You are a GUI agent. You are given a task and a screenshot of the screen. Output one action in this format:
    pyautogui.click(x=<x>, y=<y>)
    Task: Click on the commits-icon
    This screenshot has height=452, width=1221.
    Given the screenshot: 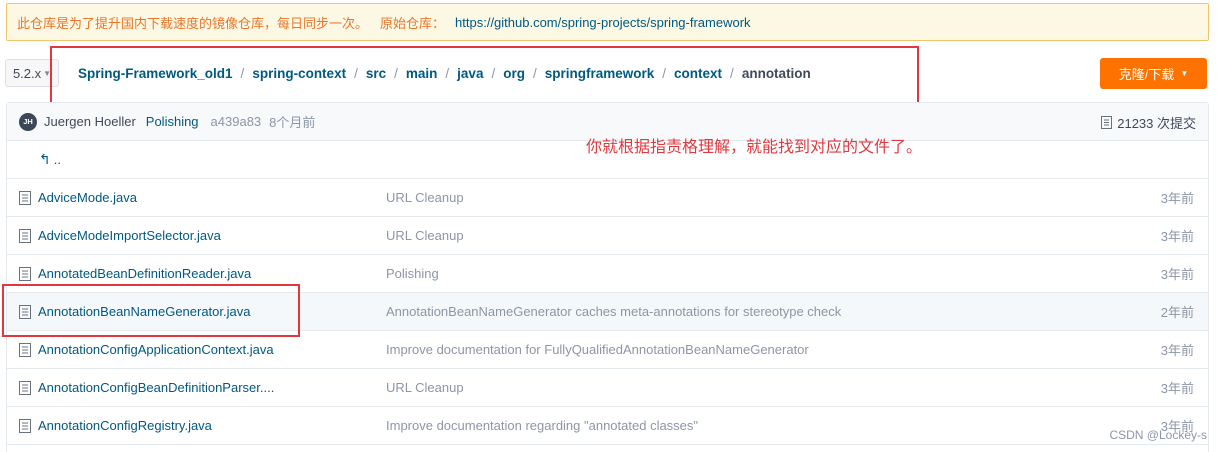 What is the action you would take?
    pyautogui.click(x=1107, y=122)
    